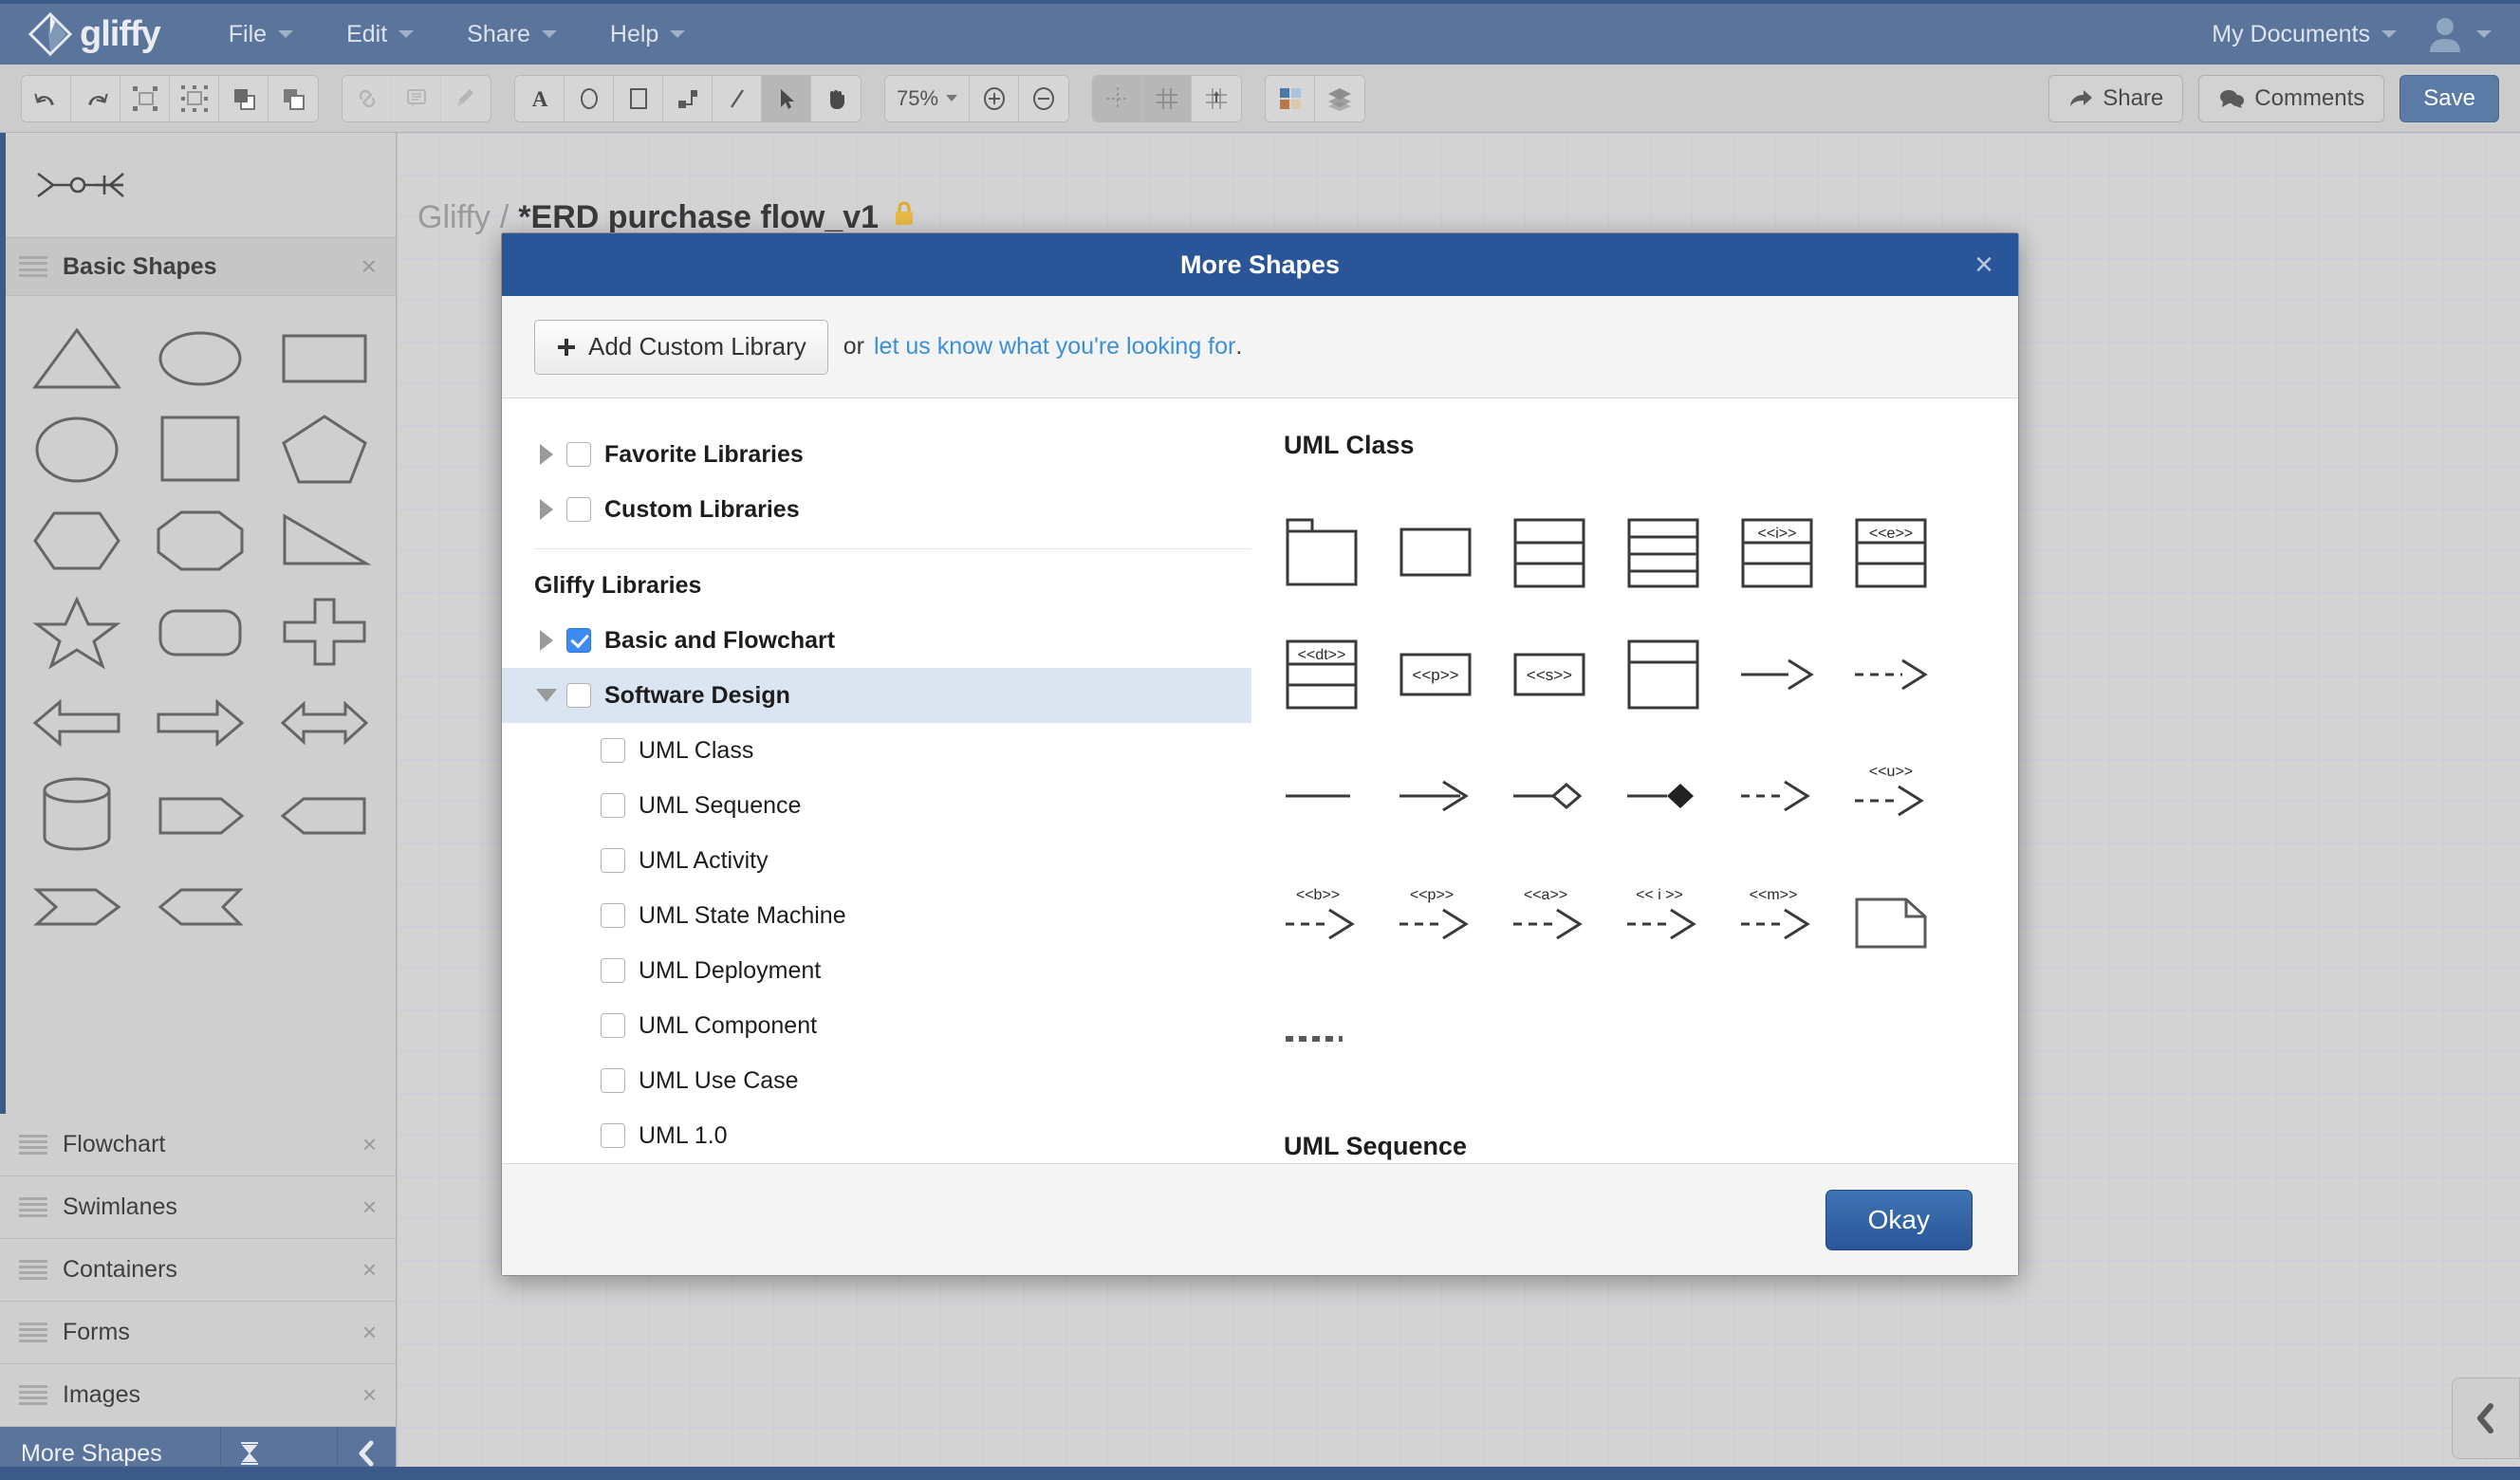 This screenshot has width=2520, height=1480. Describe the element at coordinates (698, 217) in the screenshot. I see `page-title: *ERD purchase flow_v1` at that location.